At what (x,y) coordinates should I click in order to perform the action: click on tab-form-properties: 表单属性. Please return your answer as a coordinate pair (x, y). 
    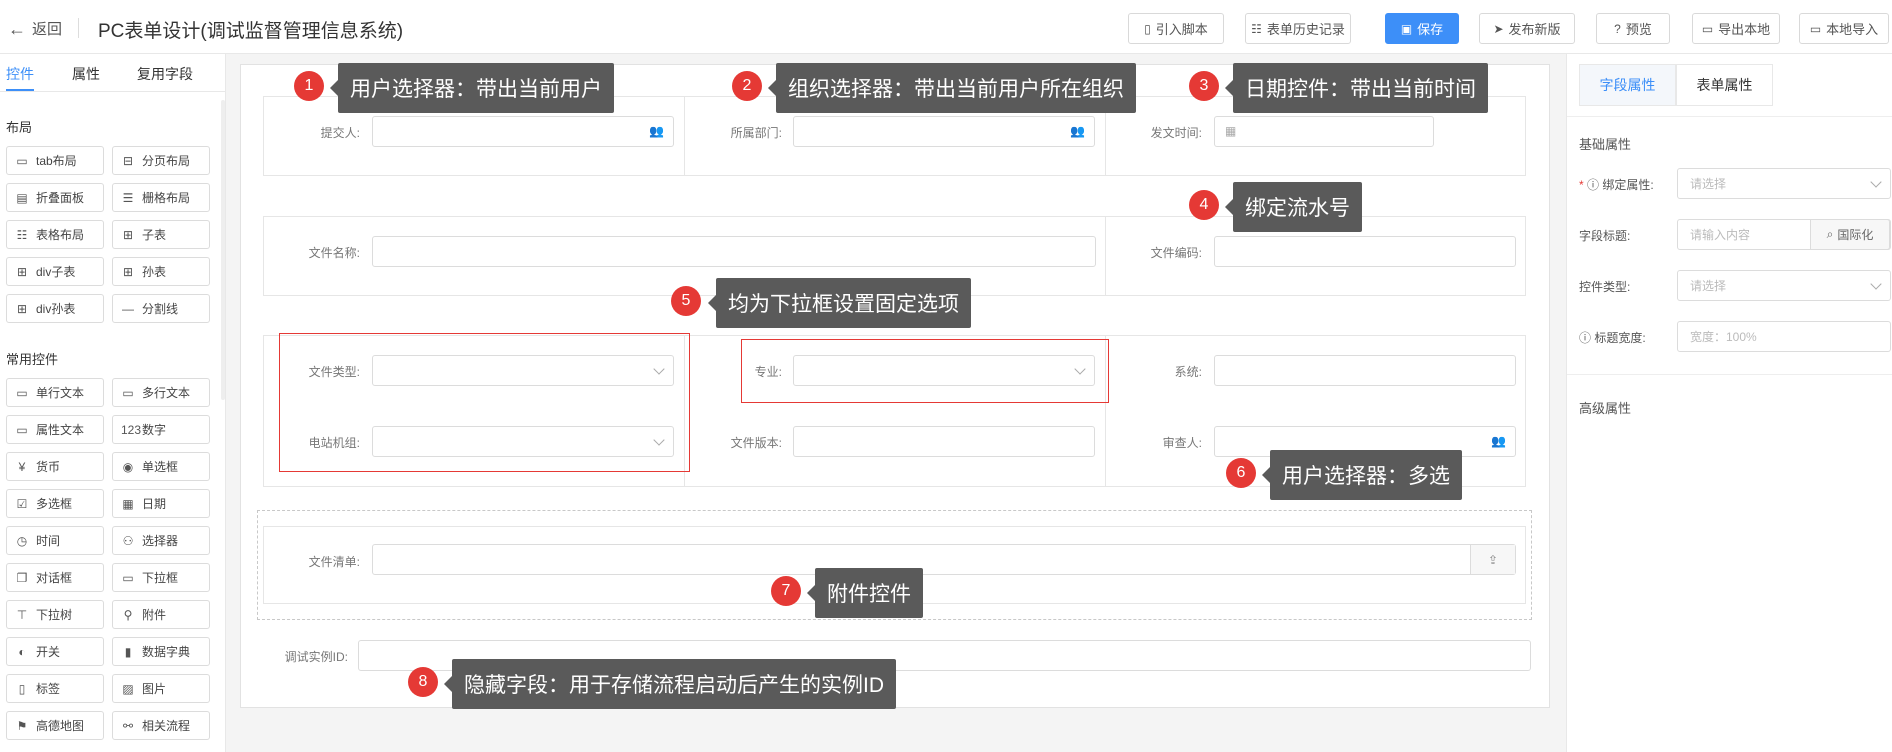
    Looking at the image, I should click on (1724, 85).